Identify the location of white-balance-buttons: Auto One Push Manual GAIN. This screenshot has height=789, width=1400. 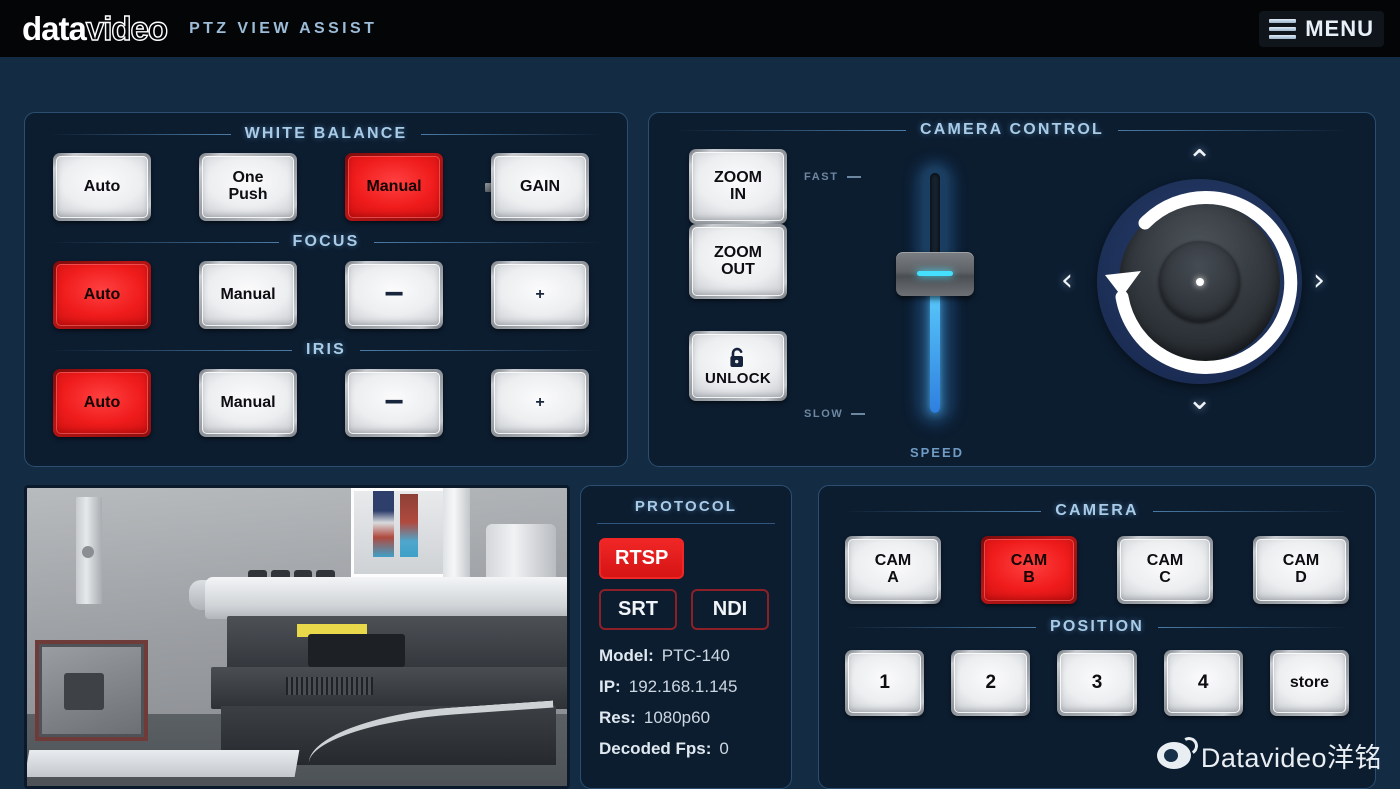
(326, 187).